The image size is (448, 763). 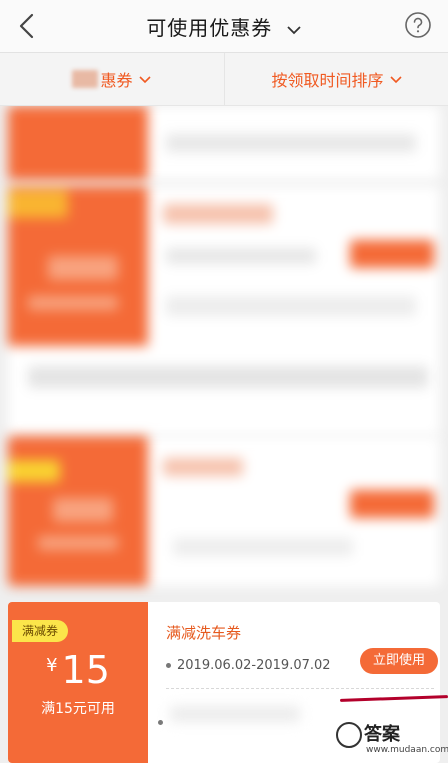 I want to click on watermark-url: www.mudaan.com, so click(x=407, y=750).